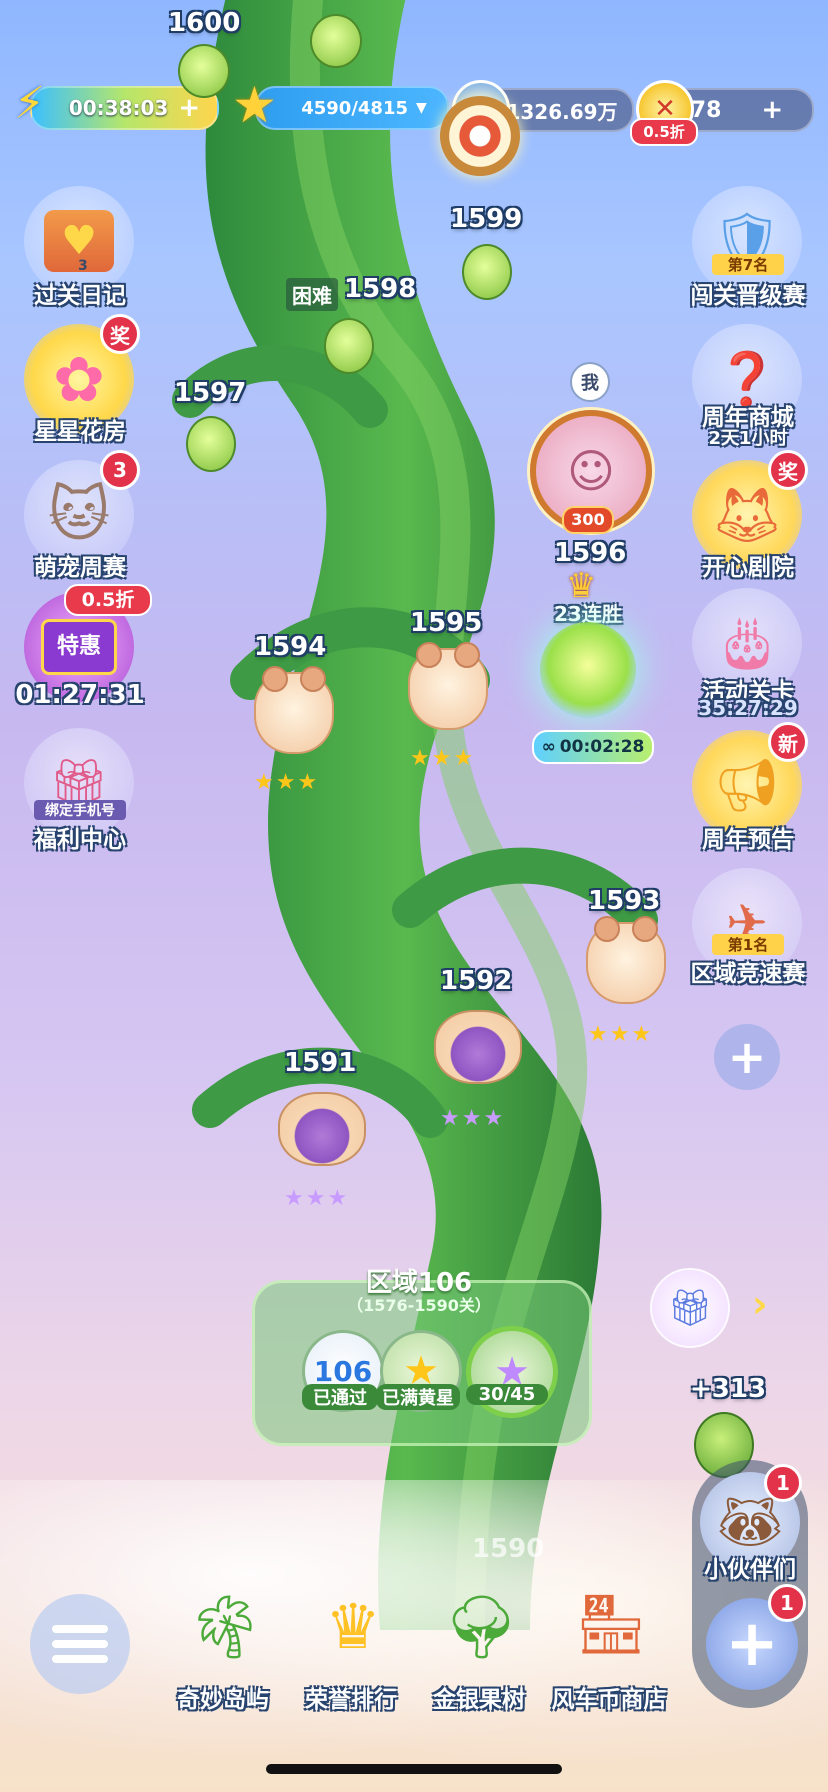  I want to click on palm-island-icon: 🌴︎, so click(225, 1626).